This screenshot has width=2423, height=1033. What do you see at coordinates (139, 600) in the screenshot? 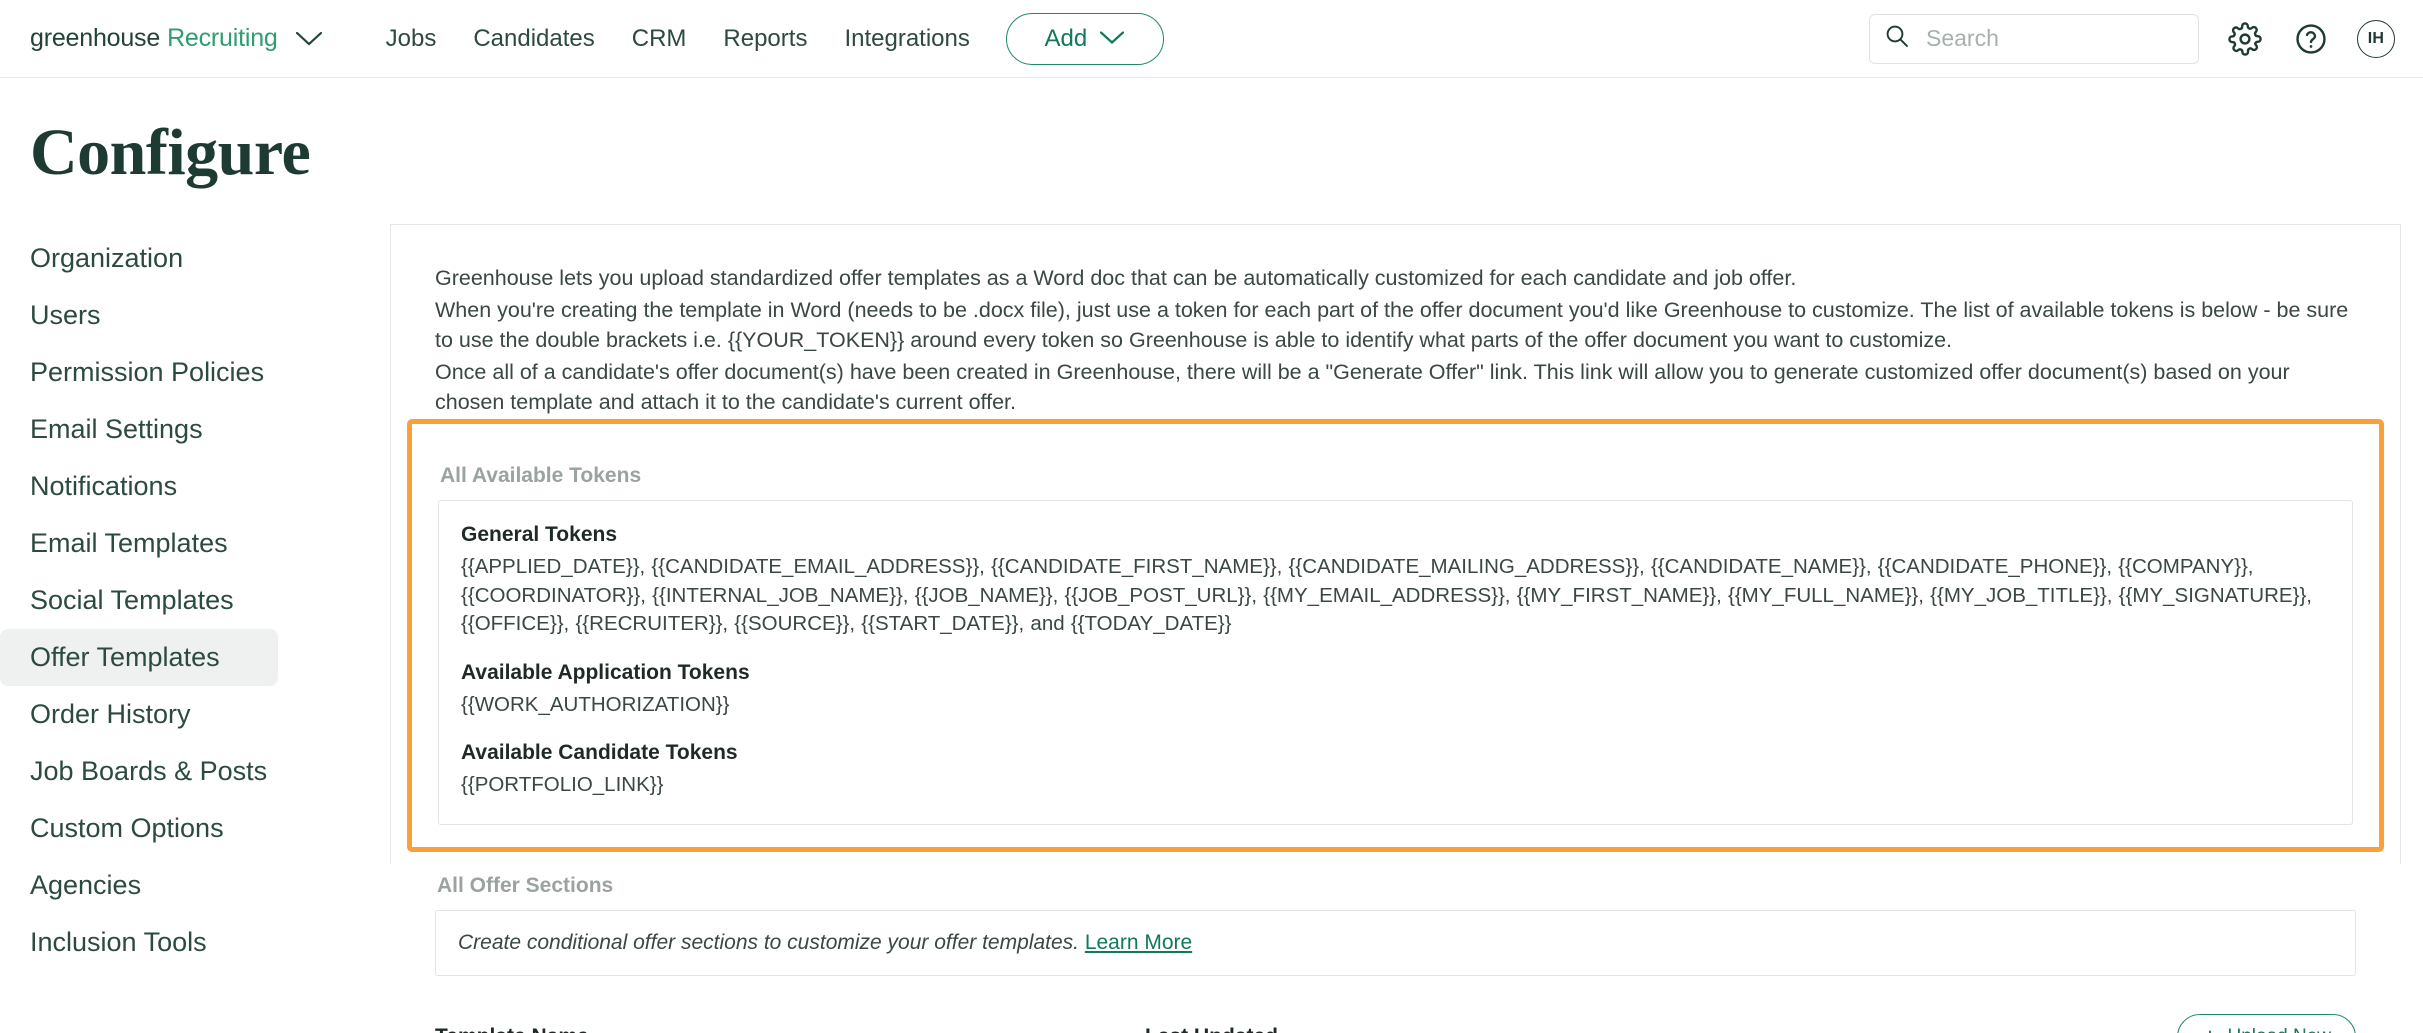
I see `sidebar-item-social-templates: Social Templates` at bounding box center [139, 600].